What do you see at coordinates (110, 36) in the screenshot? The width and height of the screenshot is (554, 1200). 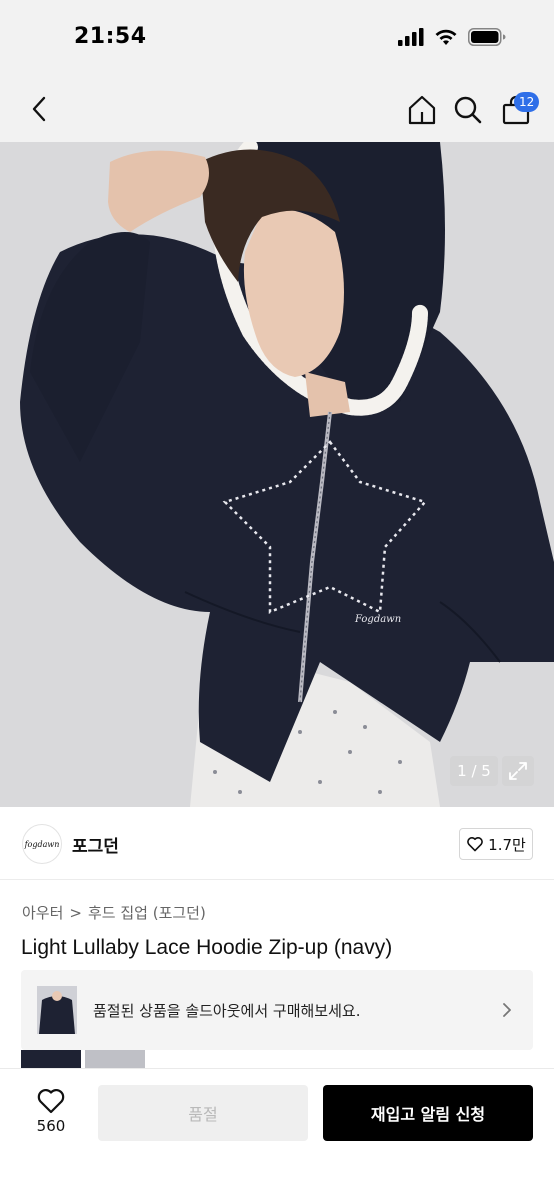 I see `status-time: 21:54` at bounding box center [110, 36].